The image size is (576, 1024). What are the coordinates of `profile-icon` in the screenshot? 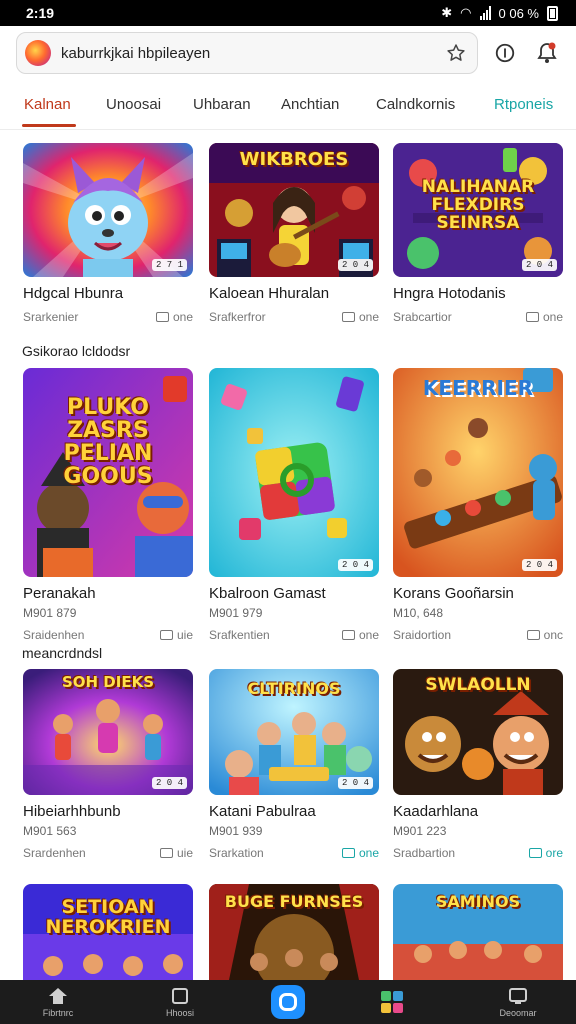 It's located at (518, 996).